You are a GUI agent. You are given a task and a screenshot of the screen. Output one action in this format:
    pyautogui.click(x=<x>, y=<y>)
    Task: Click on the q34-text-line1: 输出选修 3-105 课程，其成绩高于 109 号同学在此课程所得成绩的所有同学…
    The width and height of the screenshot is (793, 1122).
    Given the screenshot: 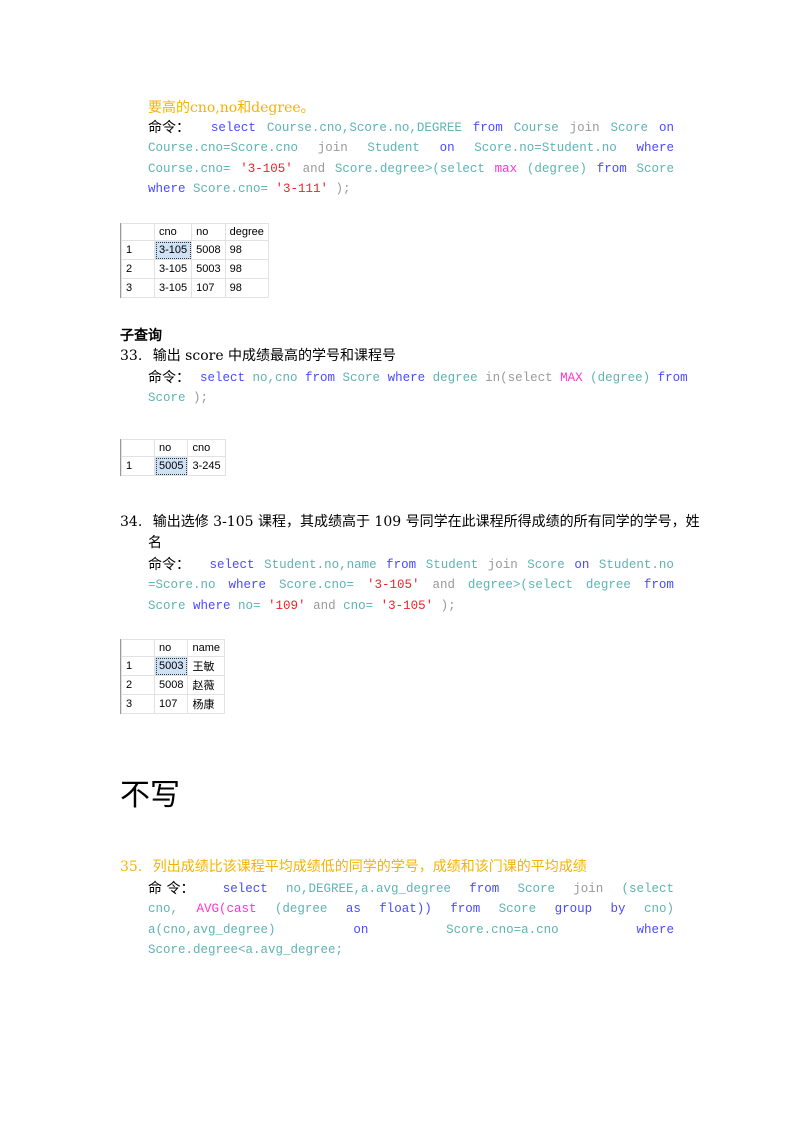 What is the action you would take?
    pyautogui.click(x=426, y=522)
    